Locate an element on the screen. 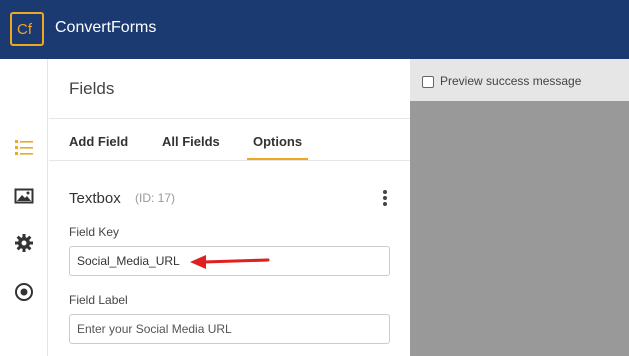  tab-options: Options is located at coordinates (277, 141).